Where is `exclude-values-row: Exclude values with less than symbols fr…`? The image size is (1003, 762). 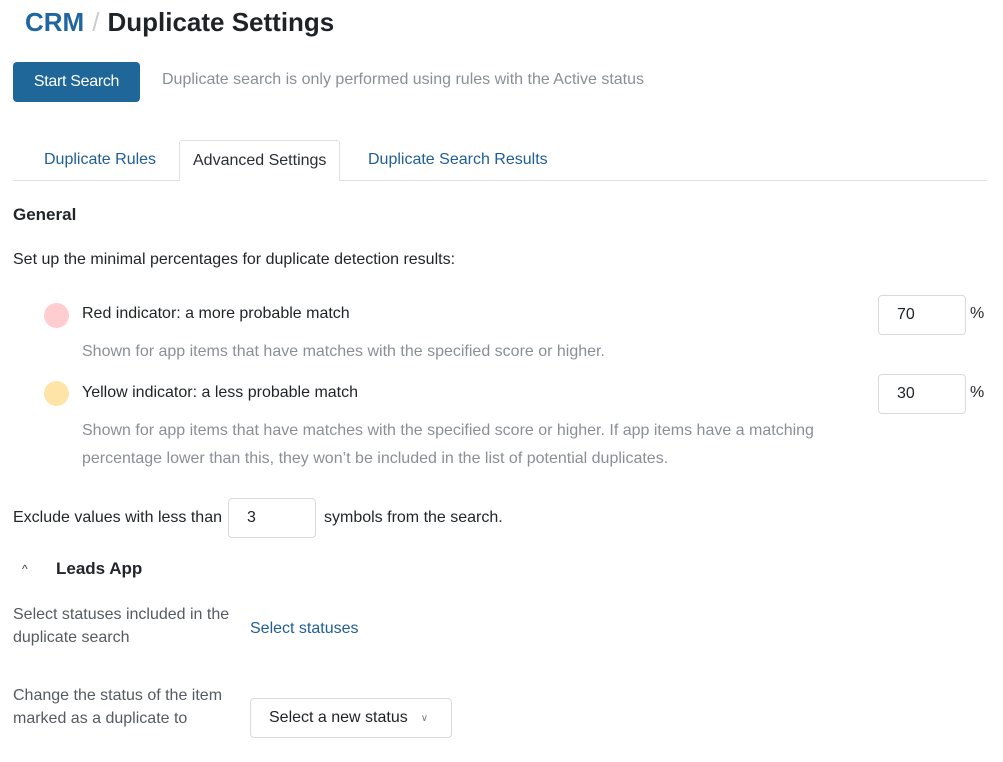
exclude-values-row: Exclude values with less than symbols fr… is located at coordinates (258, 518).